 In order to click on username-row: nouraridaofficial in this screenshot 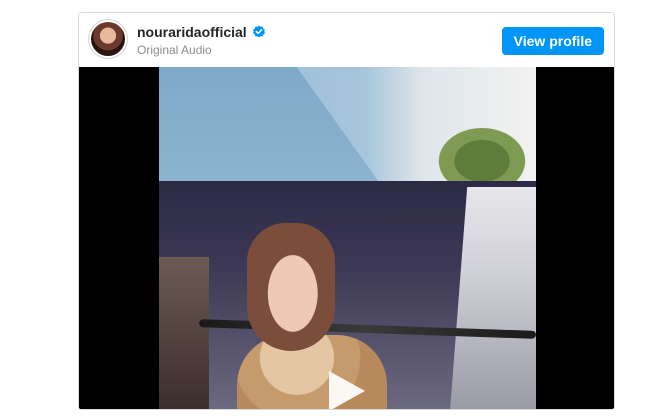, I will do `click(201, 32)`.